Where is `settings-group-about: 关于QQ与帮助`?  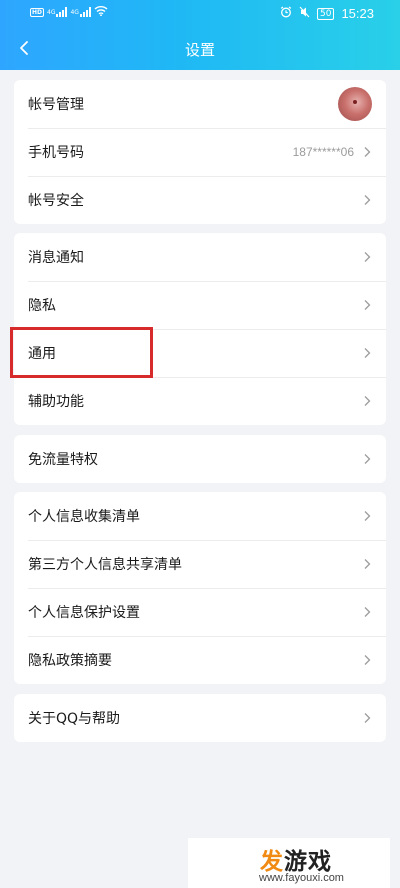
settings-group-about: 关于QQ与帮助 is located at coordinates (200, 718).